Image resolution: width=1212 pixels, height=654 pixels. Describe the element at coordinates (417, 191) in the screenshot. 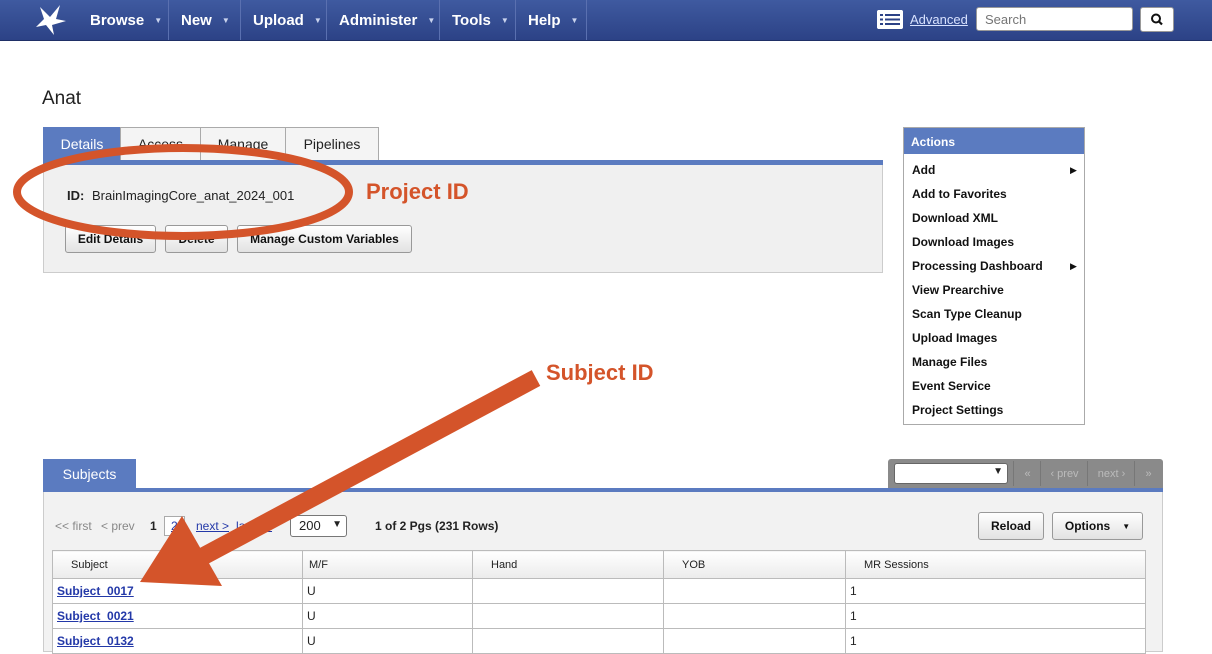

I see `project-id-annotation: Project ID` at that location.